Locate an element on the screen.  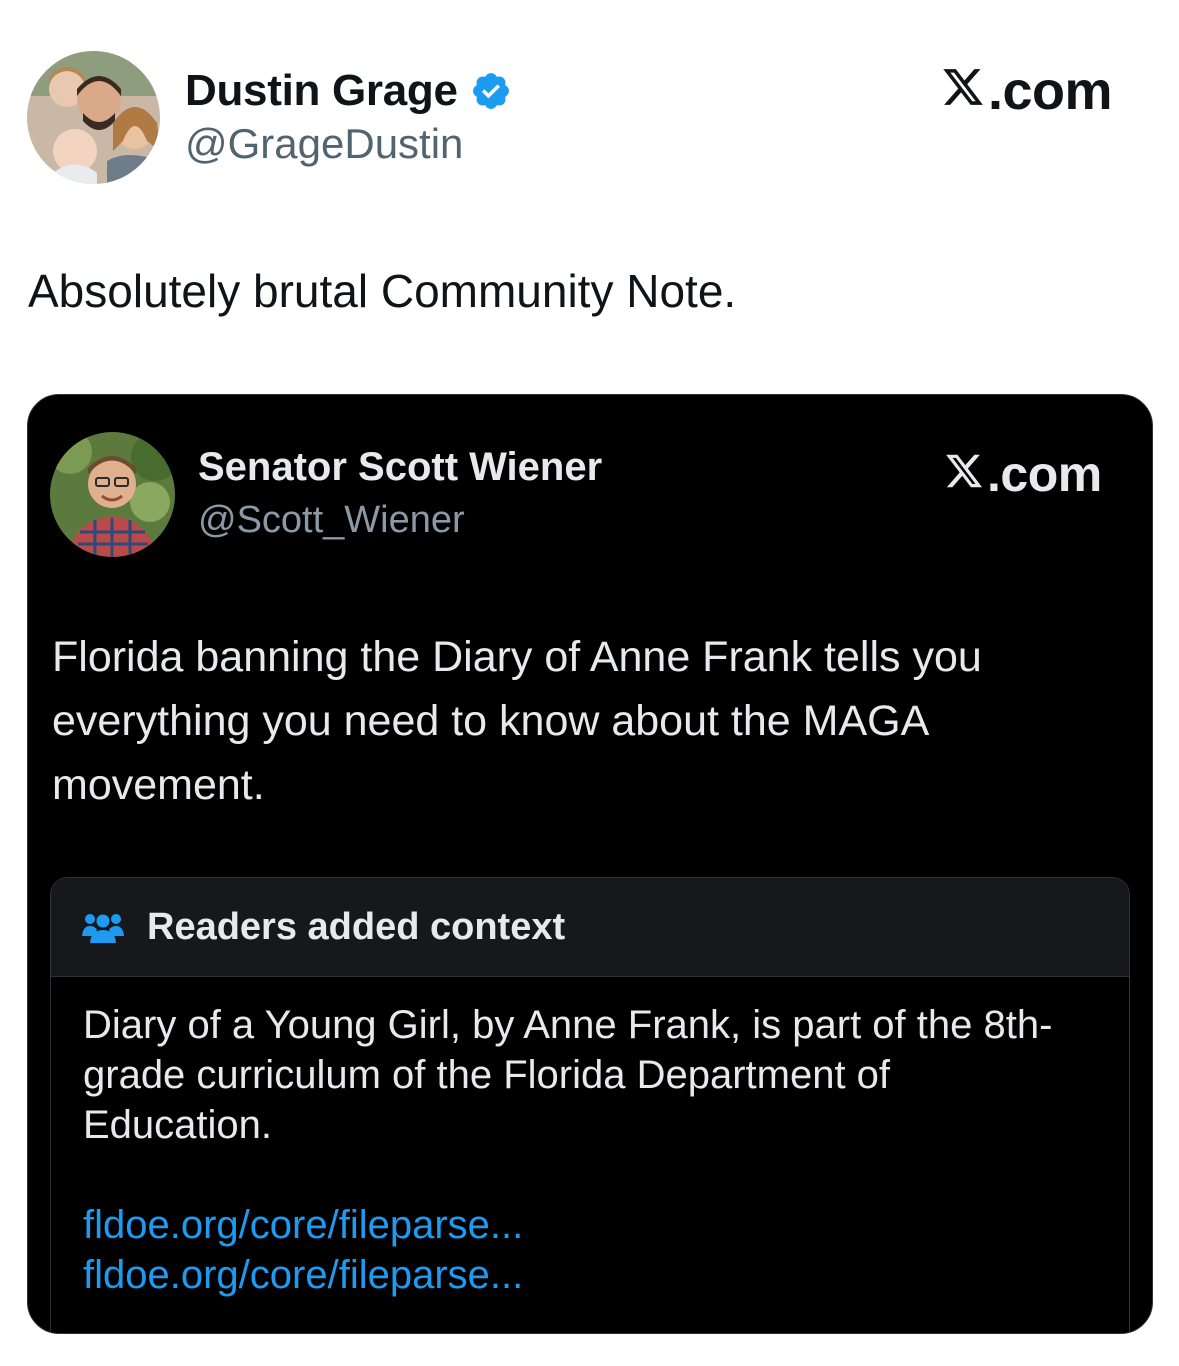
author-name-row: Dustin Grage is located at coordinates (348, 91).